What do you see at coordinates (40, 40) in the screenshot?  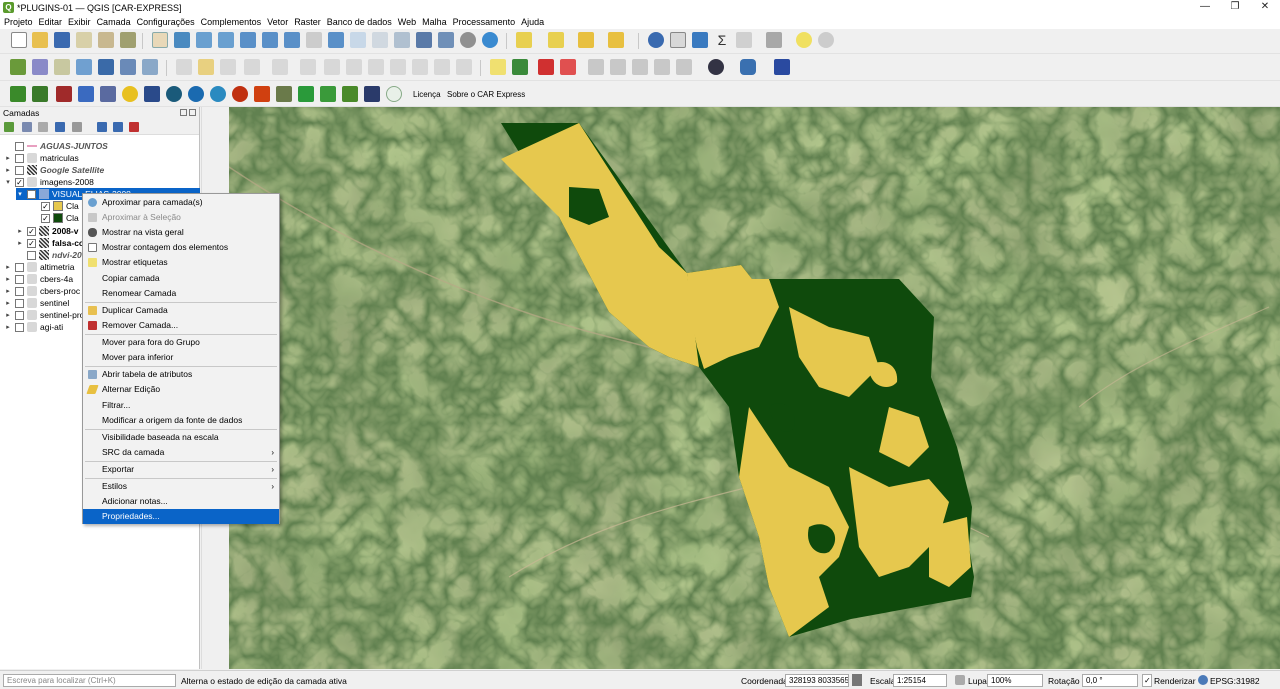 I see `open-project-icon` at bounding box center [40, 40].